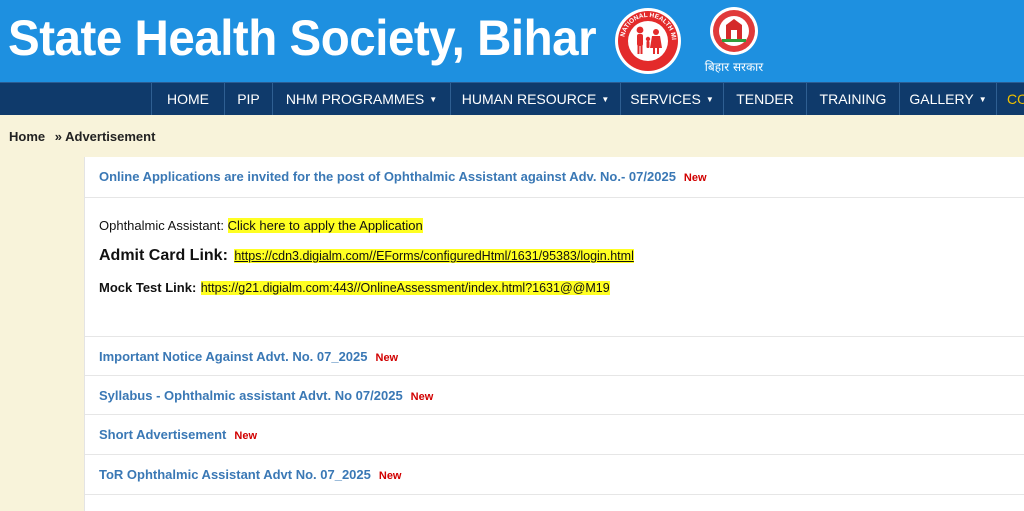 This screenshot has height=511, width=1024. I want to click on bihar-logo-caption: बिहार सरकार, so click(734, 67).